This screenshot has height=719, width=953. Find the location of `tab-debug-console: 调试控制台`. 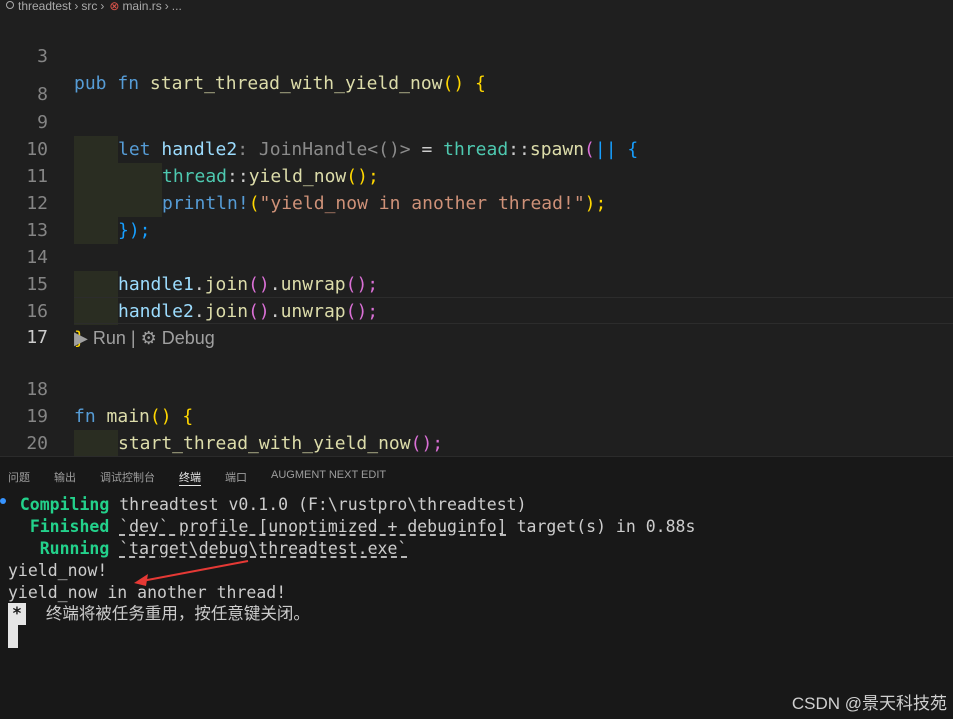

tab-debug-console: 调试控制台 is located at coordinates (127, 477).